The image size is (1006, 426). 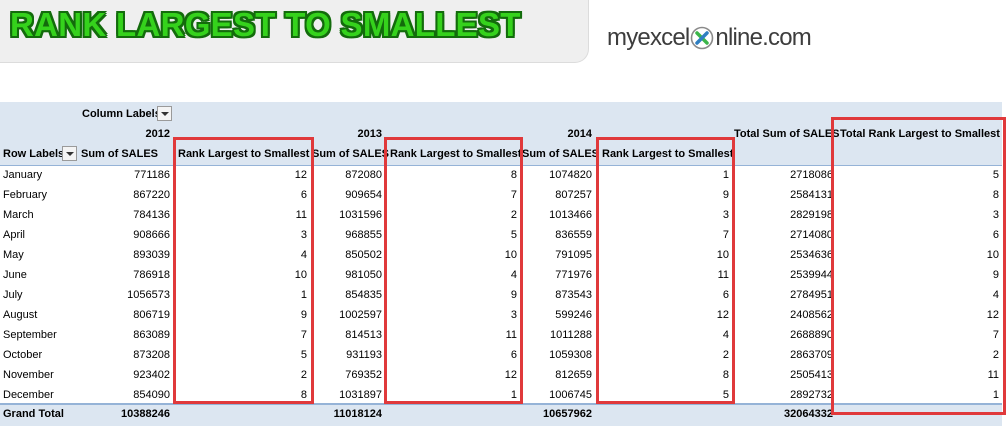 I want to click on cell-total-sales: 2718086, so click(x=811, y=175).